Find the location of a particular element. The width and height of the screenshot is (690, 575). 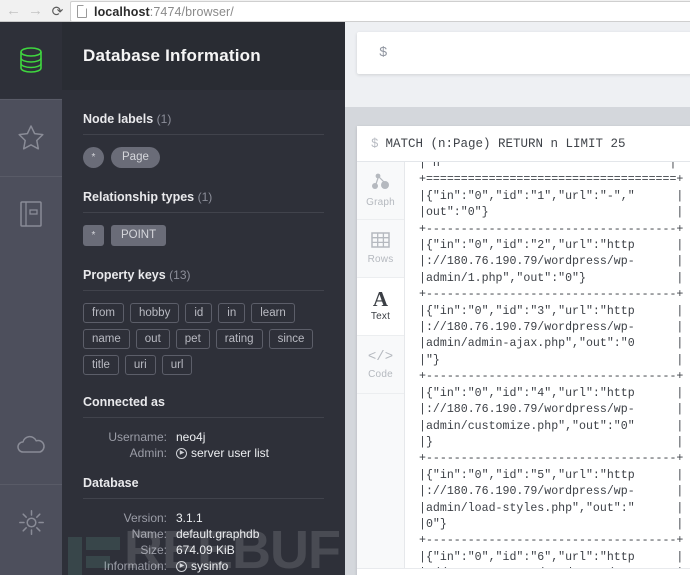

address-bar-url: localhost:7474/browser/ is located at coordinates (164, 12).